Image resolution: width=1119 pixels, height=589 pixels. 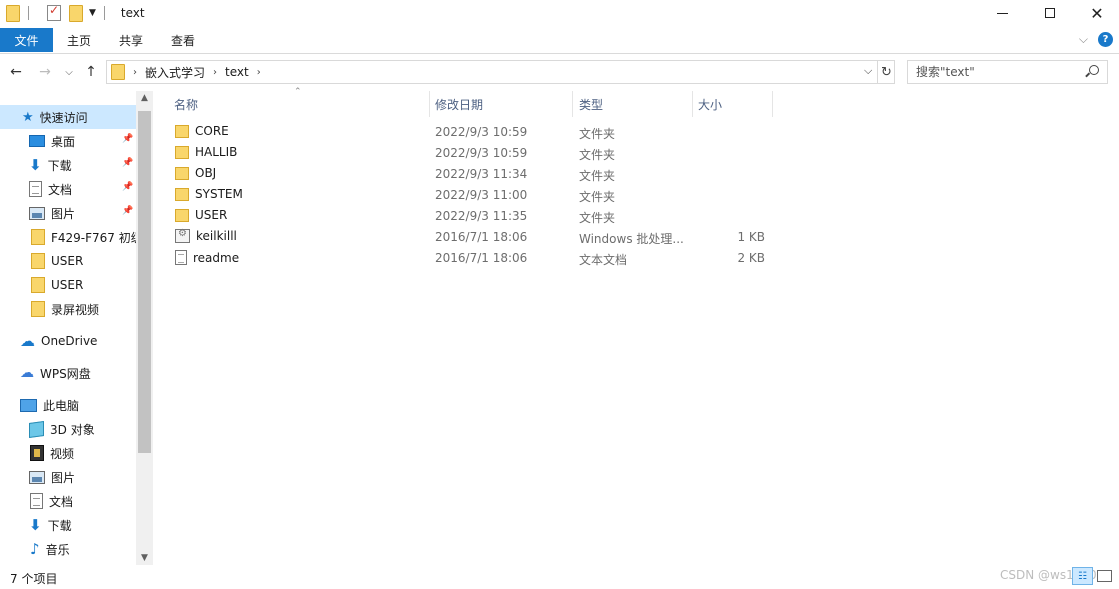 What do you see at coordinates (182, 235) in the screenshot?
I see `batch-file-icon` at bounding box center [182, 235].